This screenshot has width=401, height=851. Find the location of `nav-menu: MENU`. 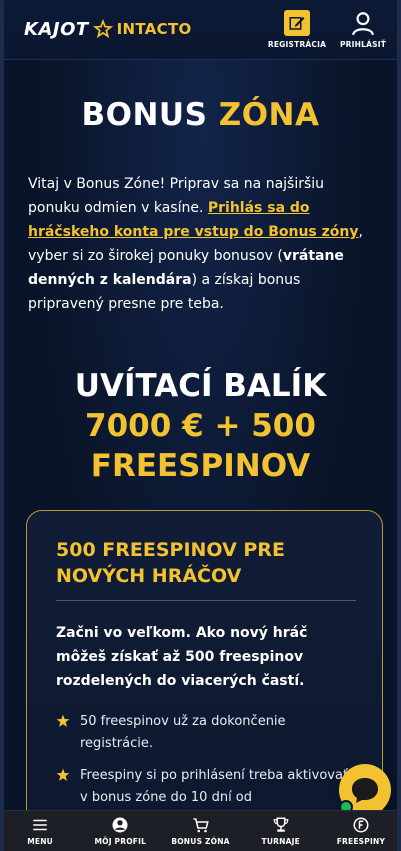

nav-menu: MENU is located at coordinates (40, 831).